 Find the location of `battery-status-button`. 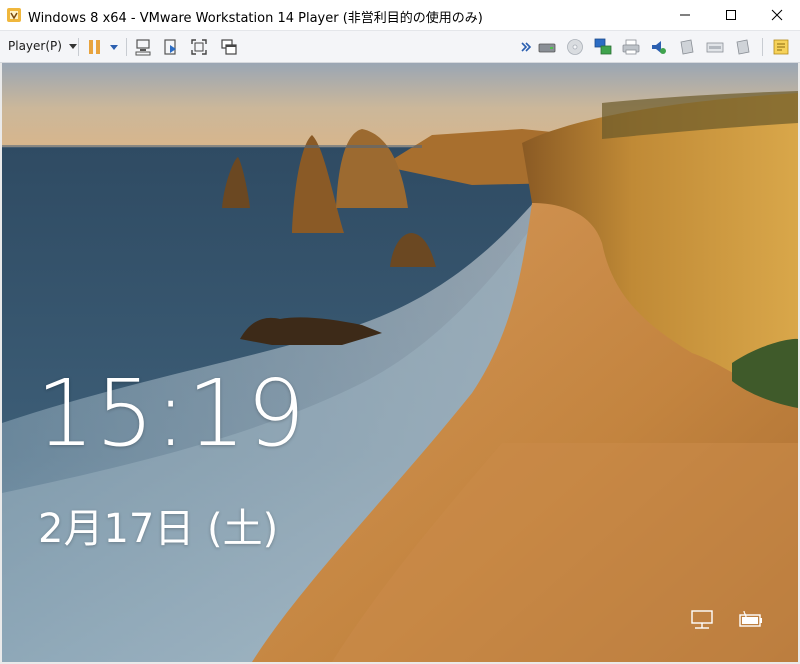

battery-status-button is located at coordinates (751, 620).